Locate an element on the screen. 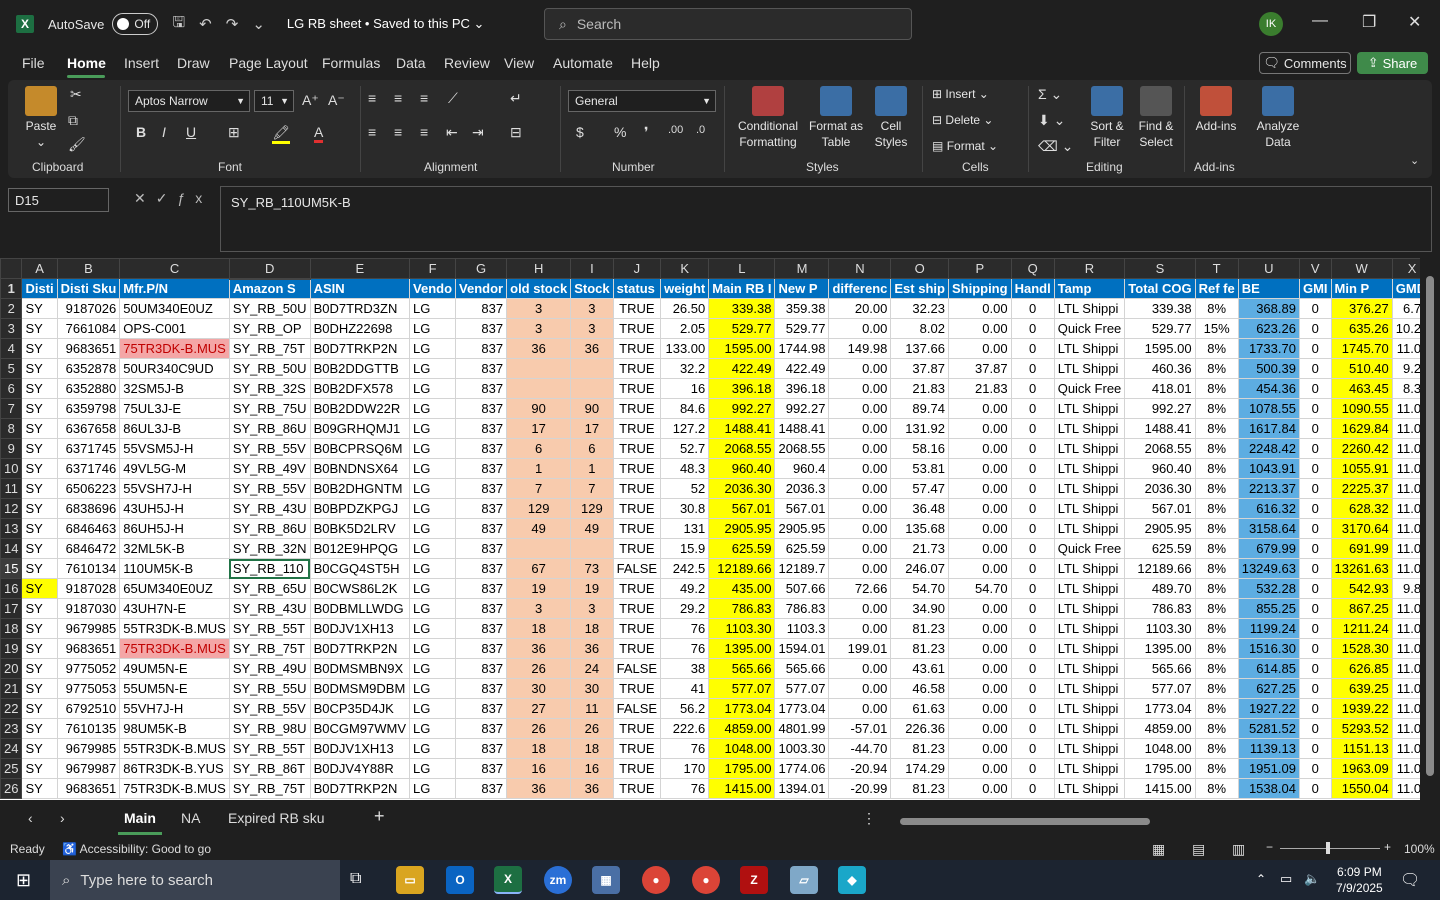  column-header: S is located at coordinates (1160, 268).